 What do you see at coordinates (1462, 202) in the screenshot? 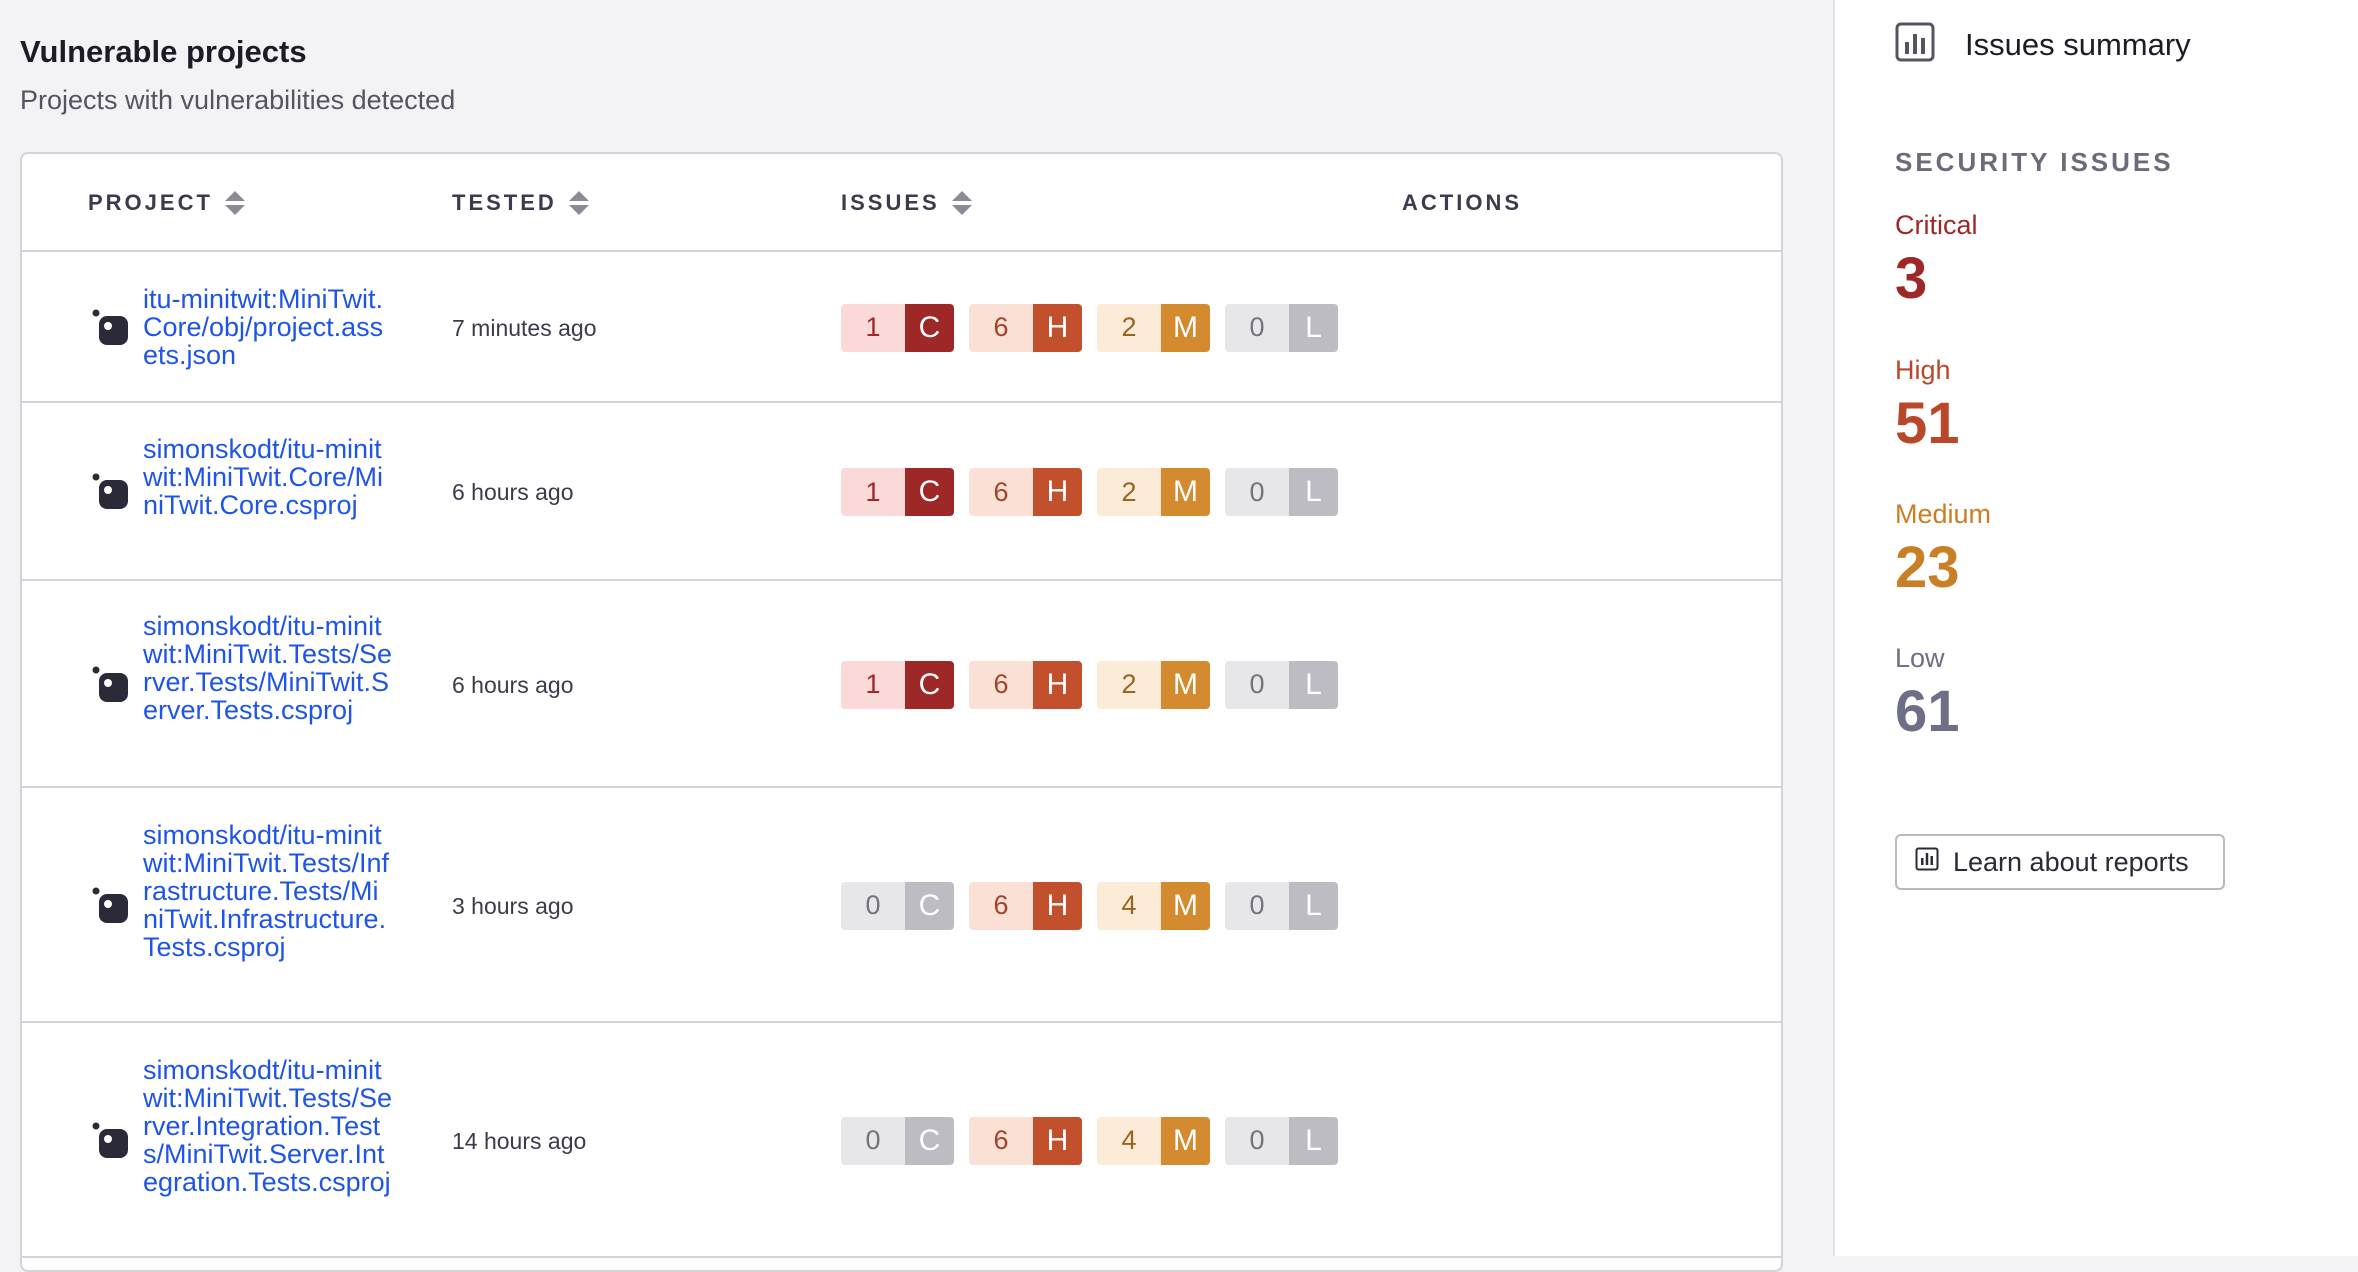
I see `column-header-actions-label: ACTIONS` at bounding box center [1462, 202].